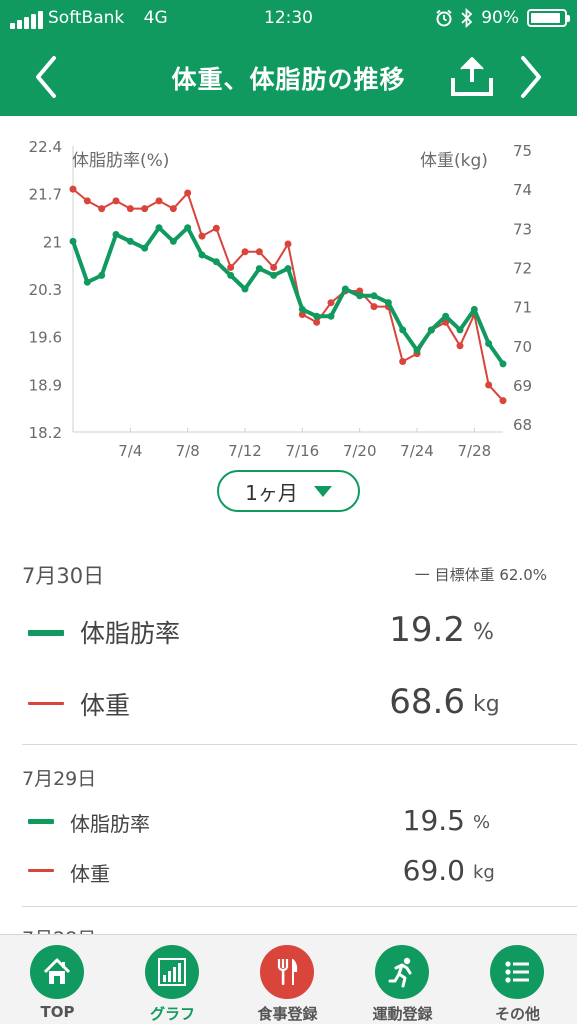 The height and width of the screenshot is (1024, 577). I want to click on x-tick-label: 7/4, so click(130, 451).